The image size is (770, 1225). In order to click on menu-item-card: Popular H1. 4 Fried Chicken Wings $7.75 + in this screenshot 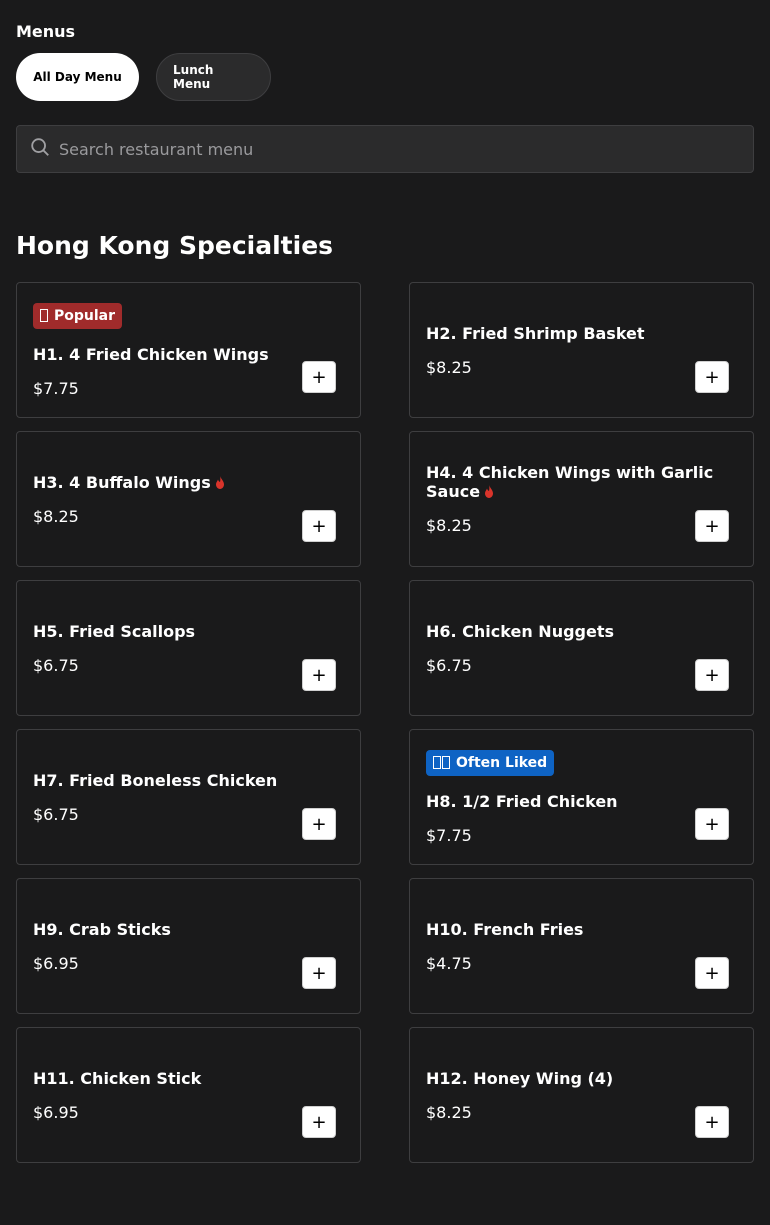, I will do `click(188, 350)`.